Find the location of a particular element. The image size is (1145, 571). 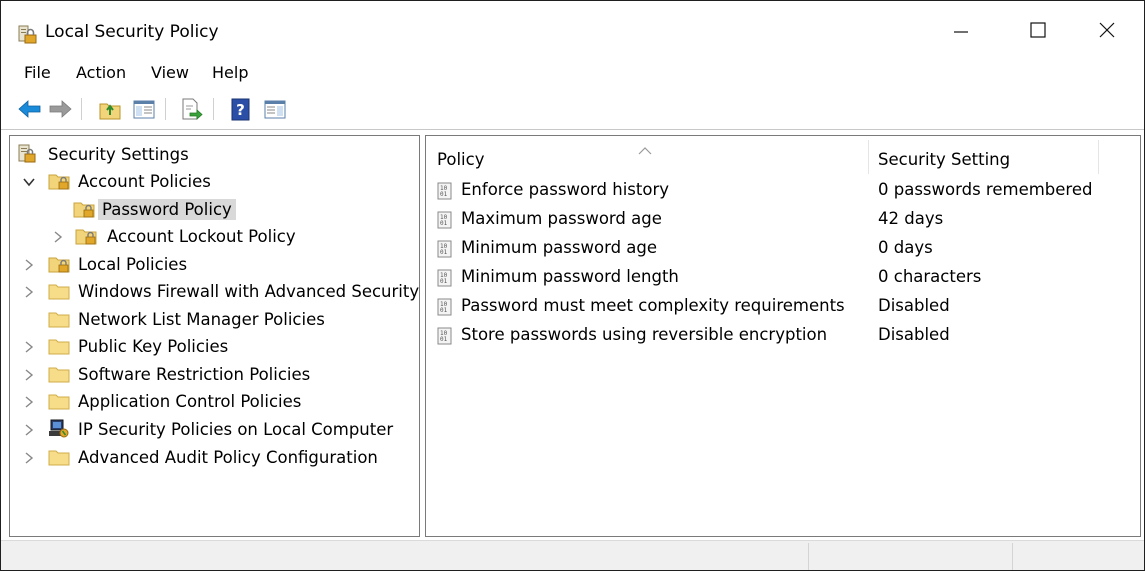

tree-item-public-key-policies: Public Key Policies is located at coordinates (212, 347).